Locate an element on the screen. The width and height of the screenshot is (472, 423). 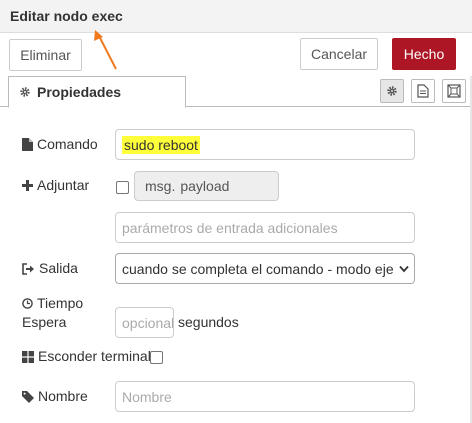
timeout-input: opcional is located at coordinates (144, 322).